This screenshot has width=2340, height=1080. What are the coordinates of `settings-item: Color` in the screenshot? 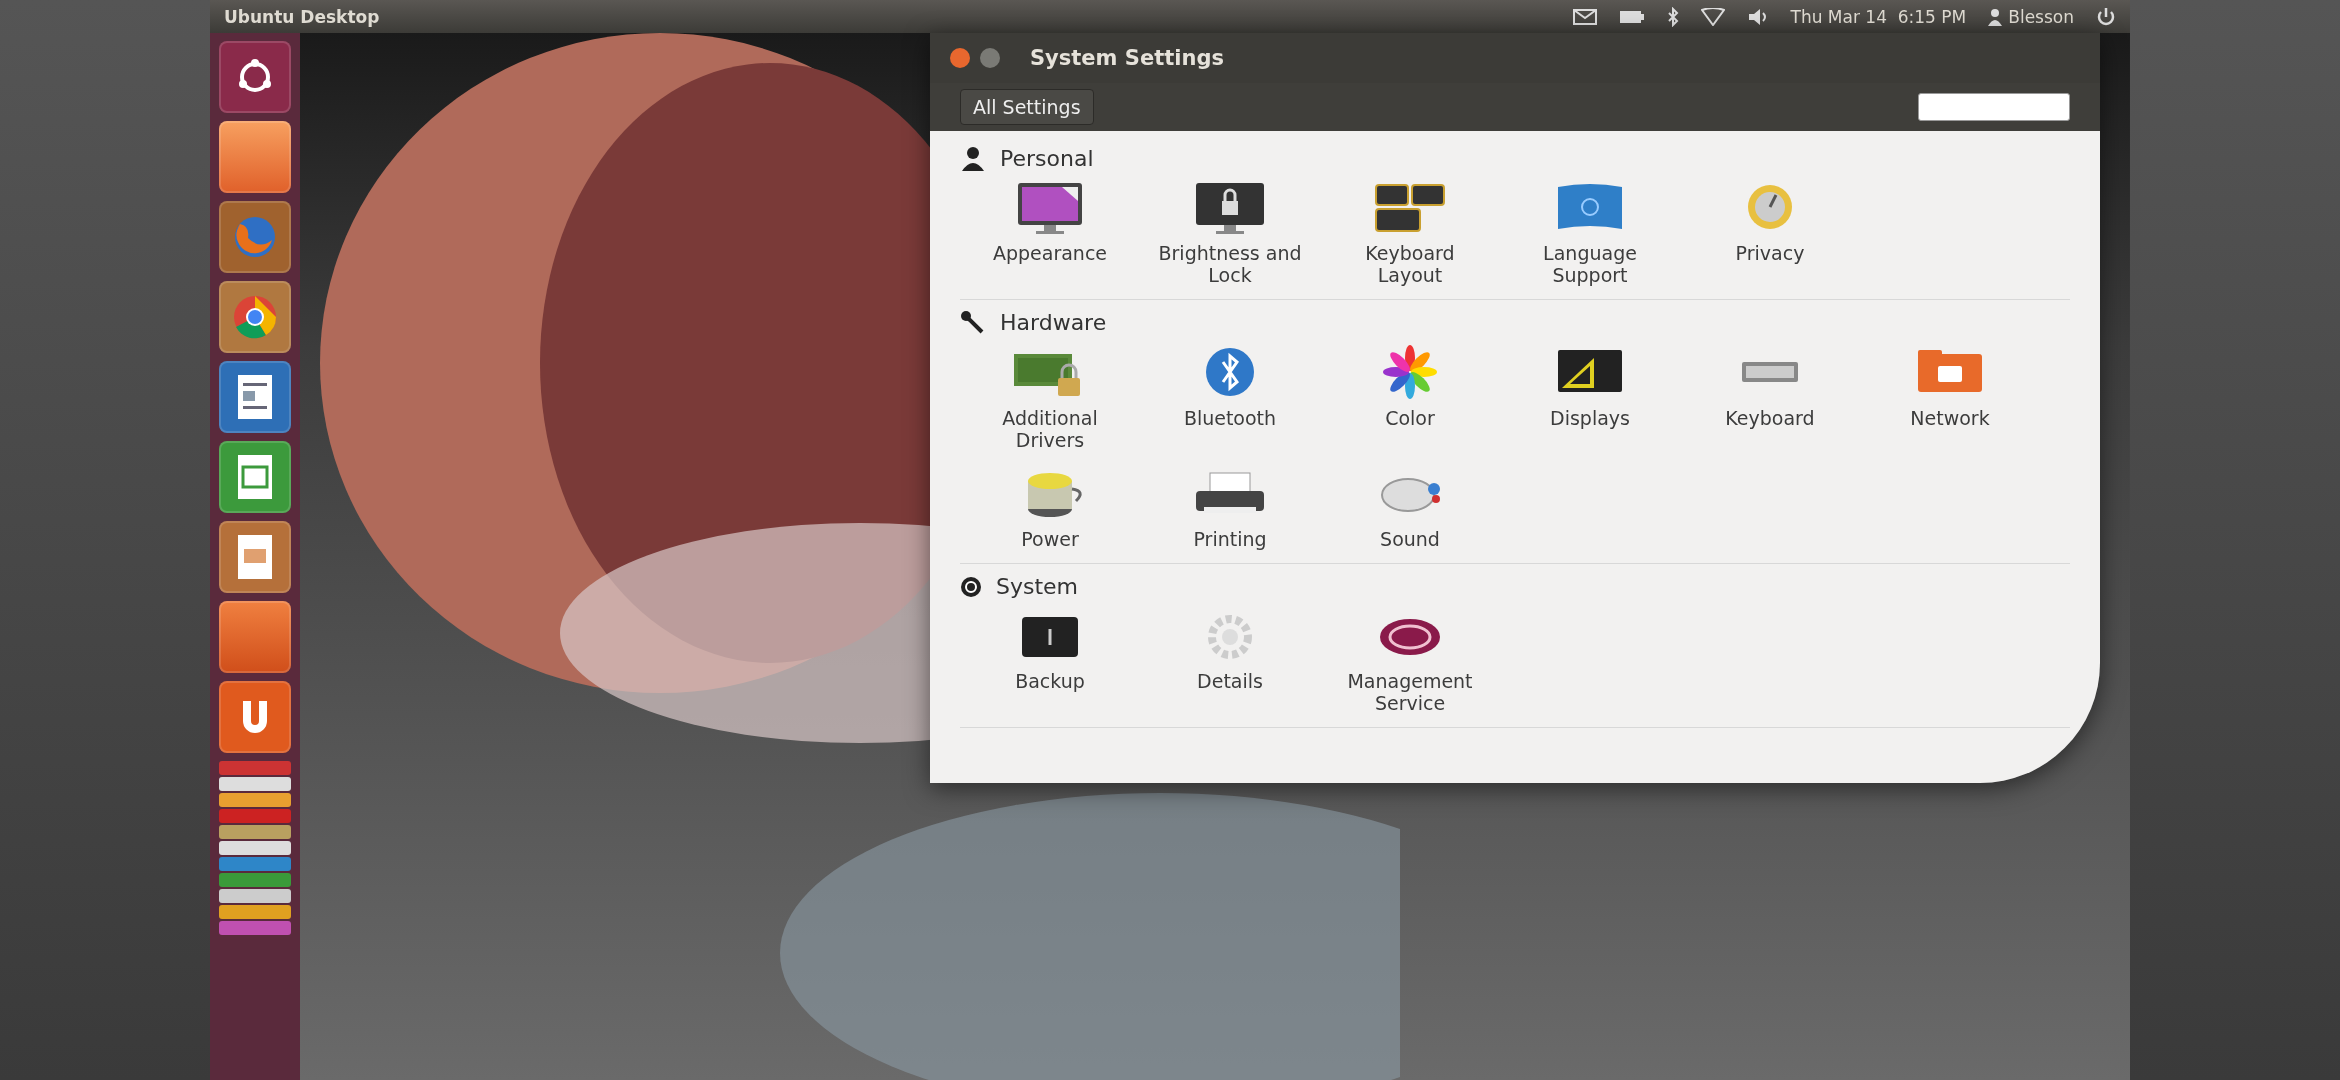 It's located at (1410, 397).